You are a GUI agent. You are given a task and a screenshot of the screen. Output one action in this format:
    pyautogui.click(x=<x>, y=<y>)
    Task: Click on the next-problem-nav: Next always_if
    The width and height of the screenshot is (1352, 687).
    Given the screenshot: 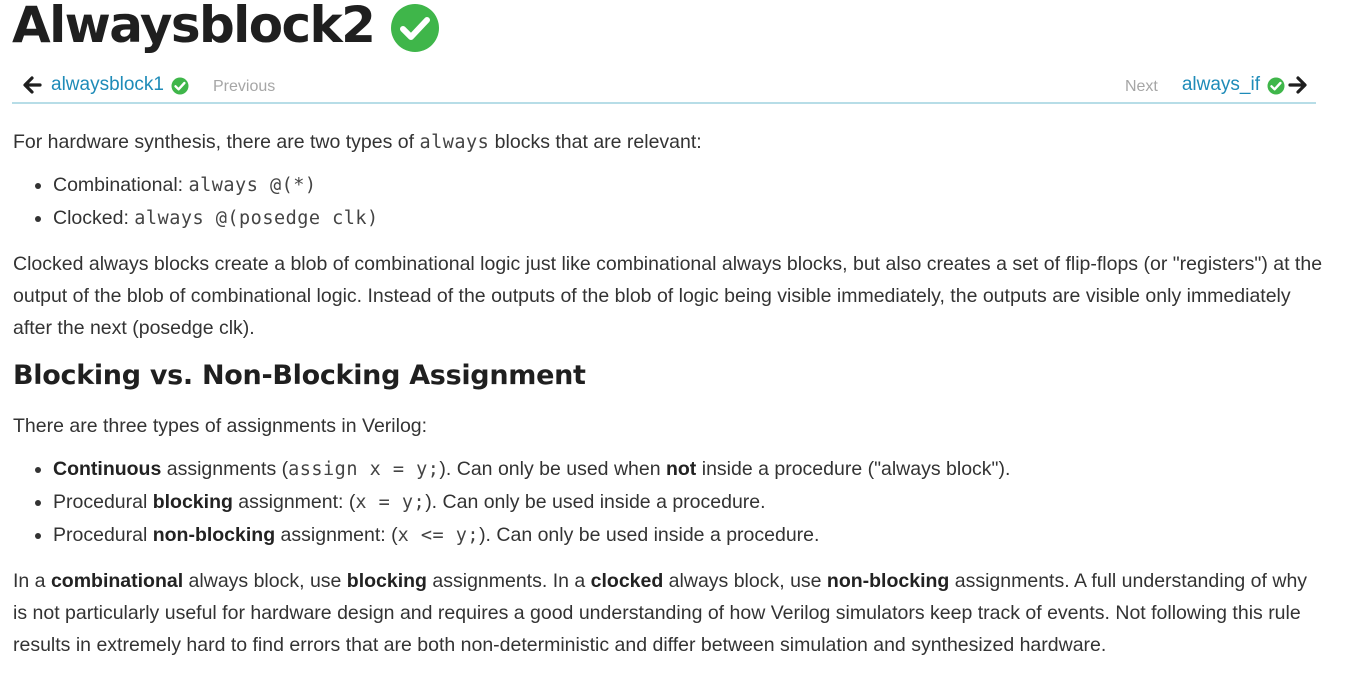 What is the action you would take?
    pyautogui.click(x=1216, y=85)
    